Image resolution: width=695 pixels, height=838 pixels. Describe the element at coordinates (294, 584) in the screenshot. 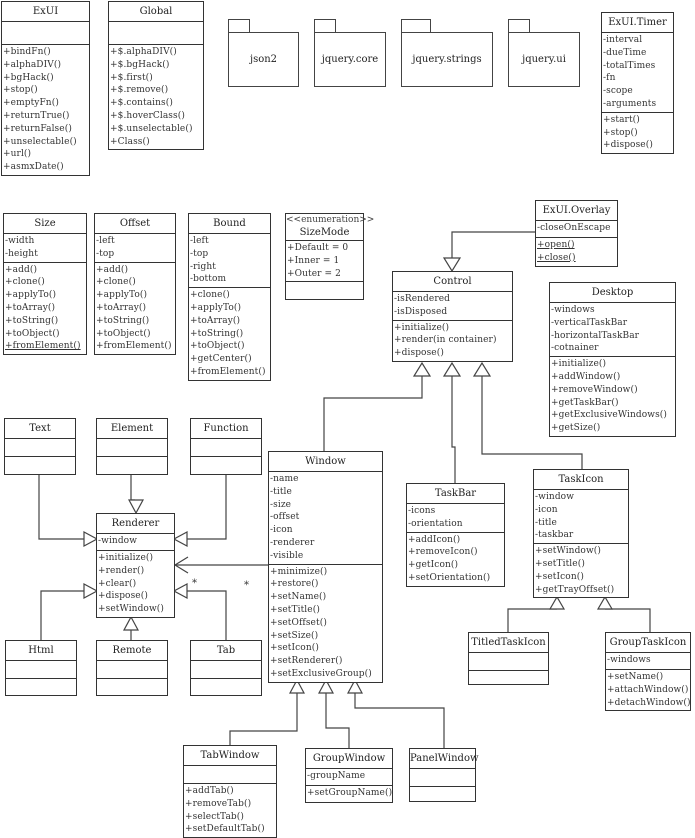

I see `method: +restore()` at that location.